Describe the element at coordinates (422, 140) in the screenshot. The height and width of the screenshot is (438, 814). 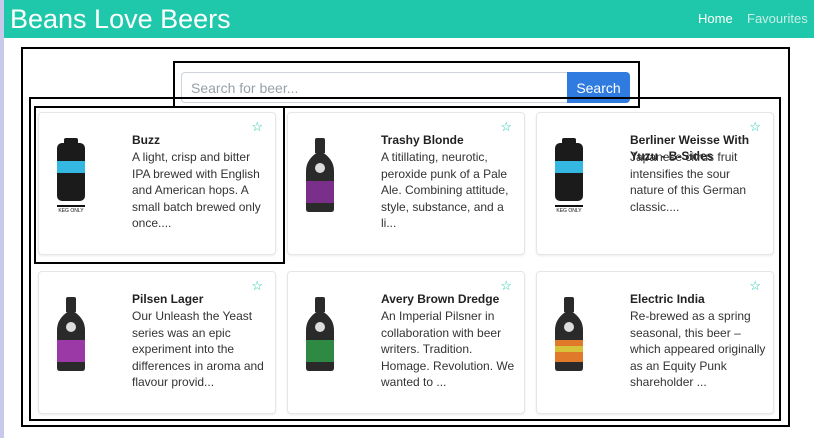
I see `beer-name: Trashy Blonde` at that location.